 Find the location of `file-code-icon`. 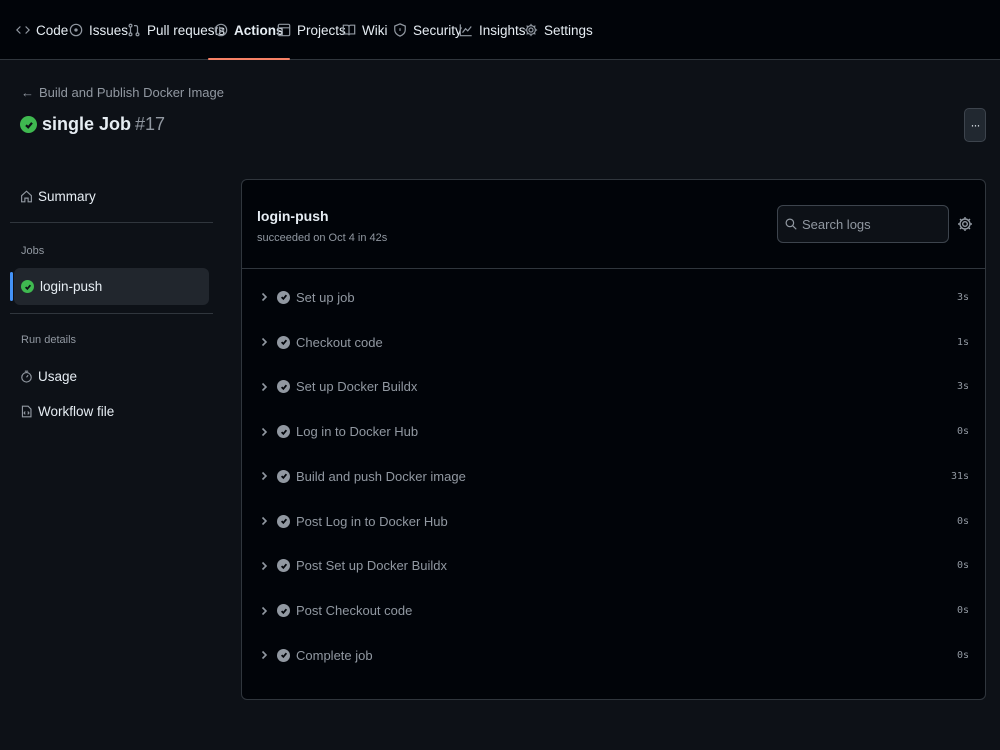

file-code-icon is located at coordinates (26, 411).